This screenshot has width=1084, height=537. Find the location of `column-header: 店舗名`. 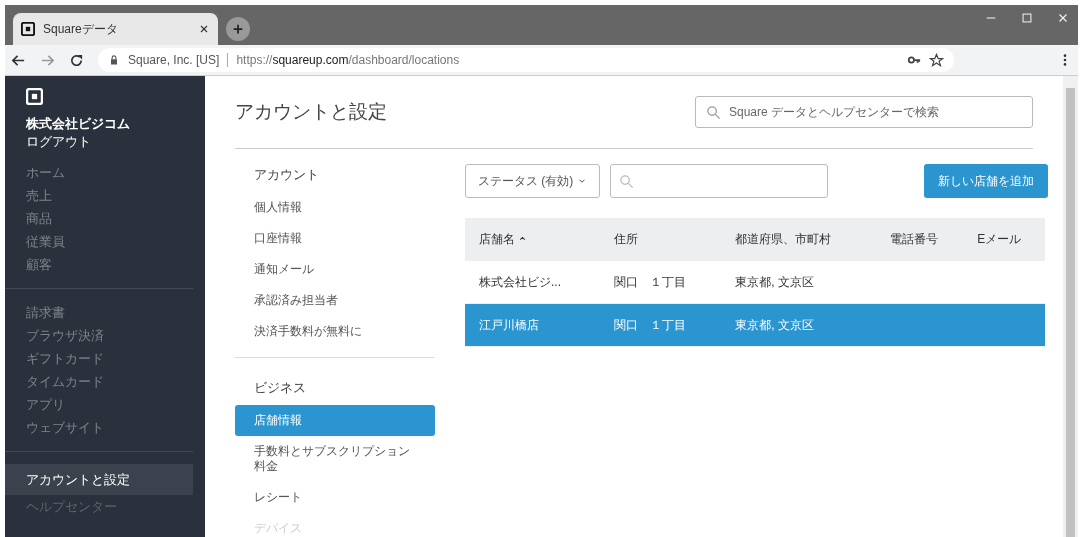

column-header: 店舗名 is located at coordinates (533, 239).